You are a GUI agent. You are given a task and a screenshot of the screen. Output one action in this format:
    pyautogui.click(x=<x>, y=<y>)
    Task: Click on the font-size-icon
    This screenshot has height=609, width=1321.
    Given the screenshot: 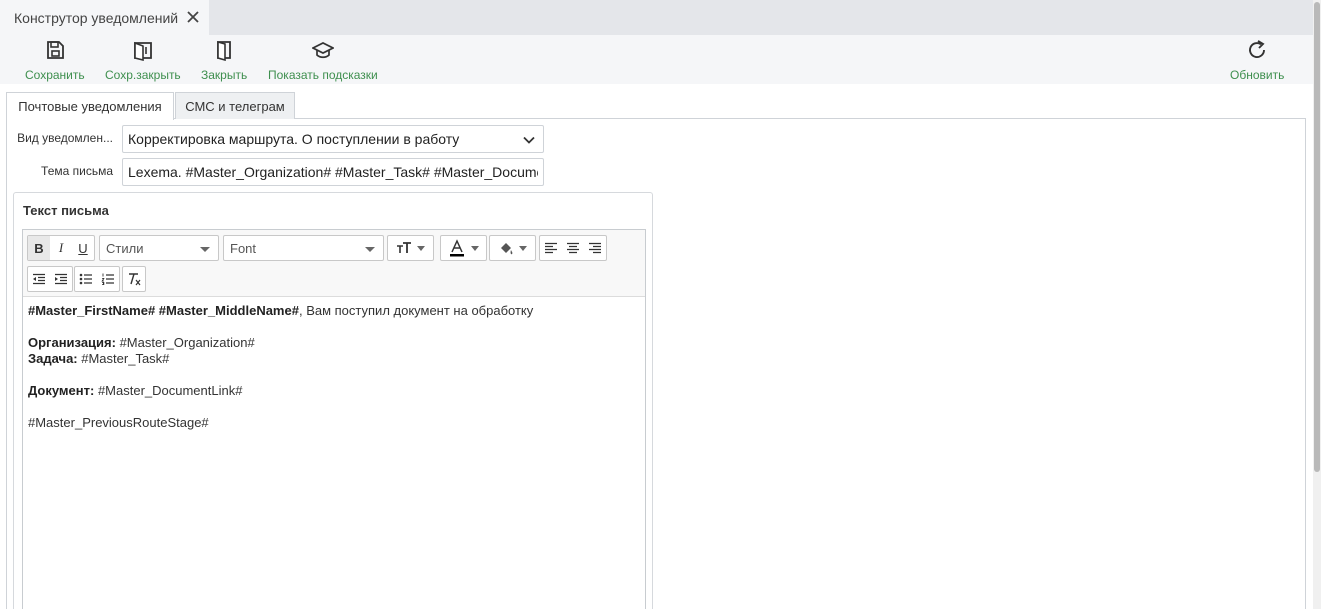 What is the action you would take?
    pyautogui.click(x=404, y=247)
    